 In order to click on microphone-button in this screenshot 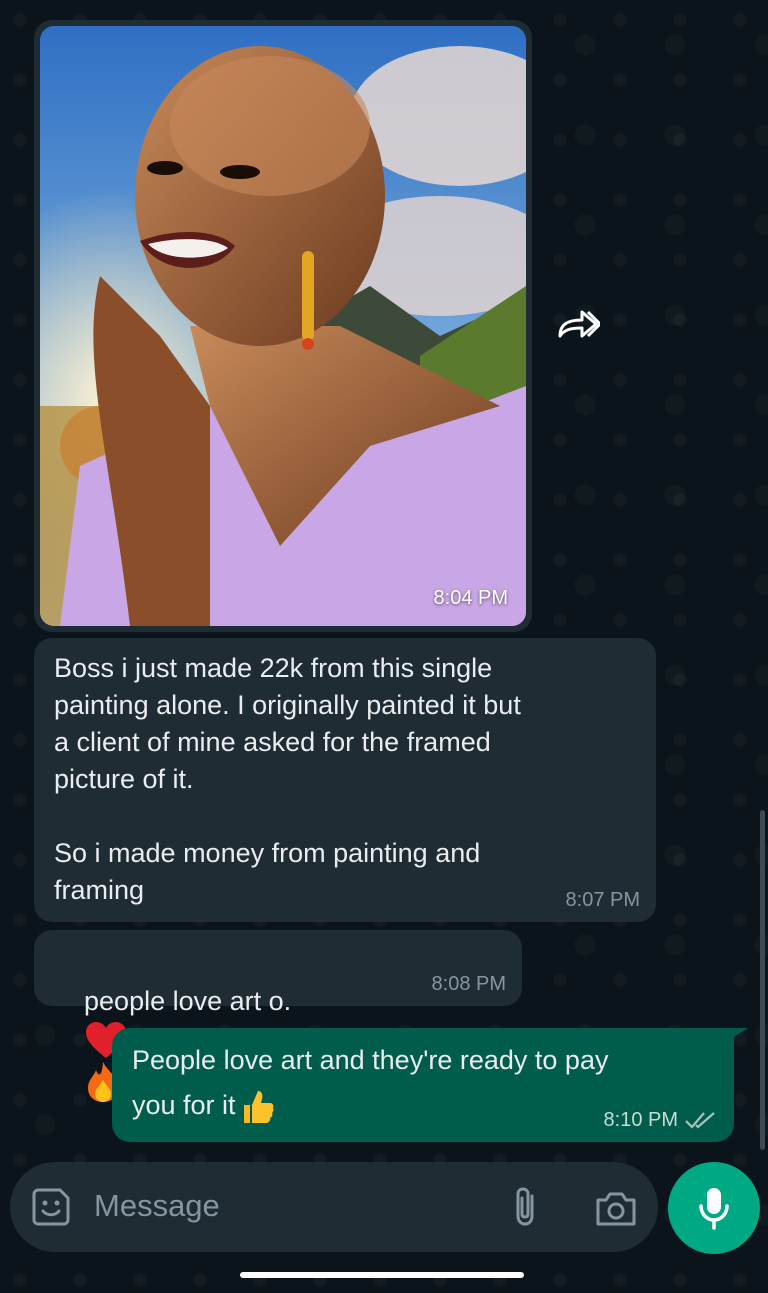, I will do `click(714, 1208)`.